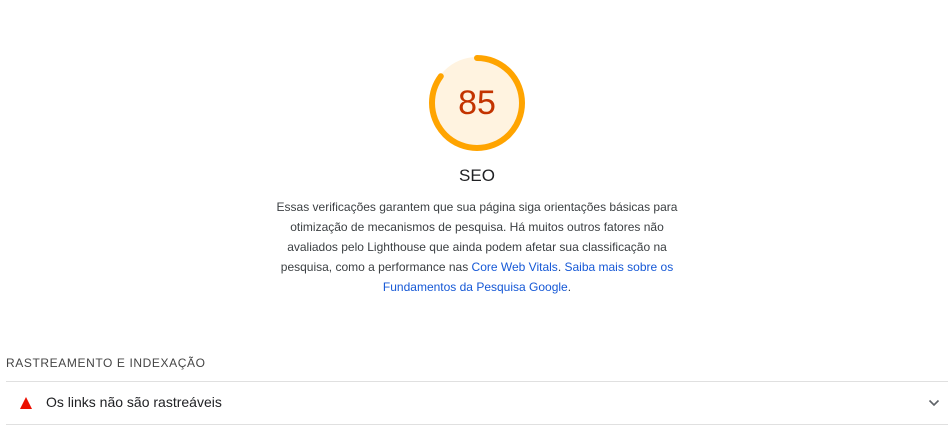  What do you see at coordinates (515, 267) in the screenshot?
I see `core-web-vitals-link: Core Web Vitals` at bounding box center [515, 267].